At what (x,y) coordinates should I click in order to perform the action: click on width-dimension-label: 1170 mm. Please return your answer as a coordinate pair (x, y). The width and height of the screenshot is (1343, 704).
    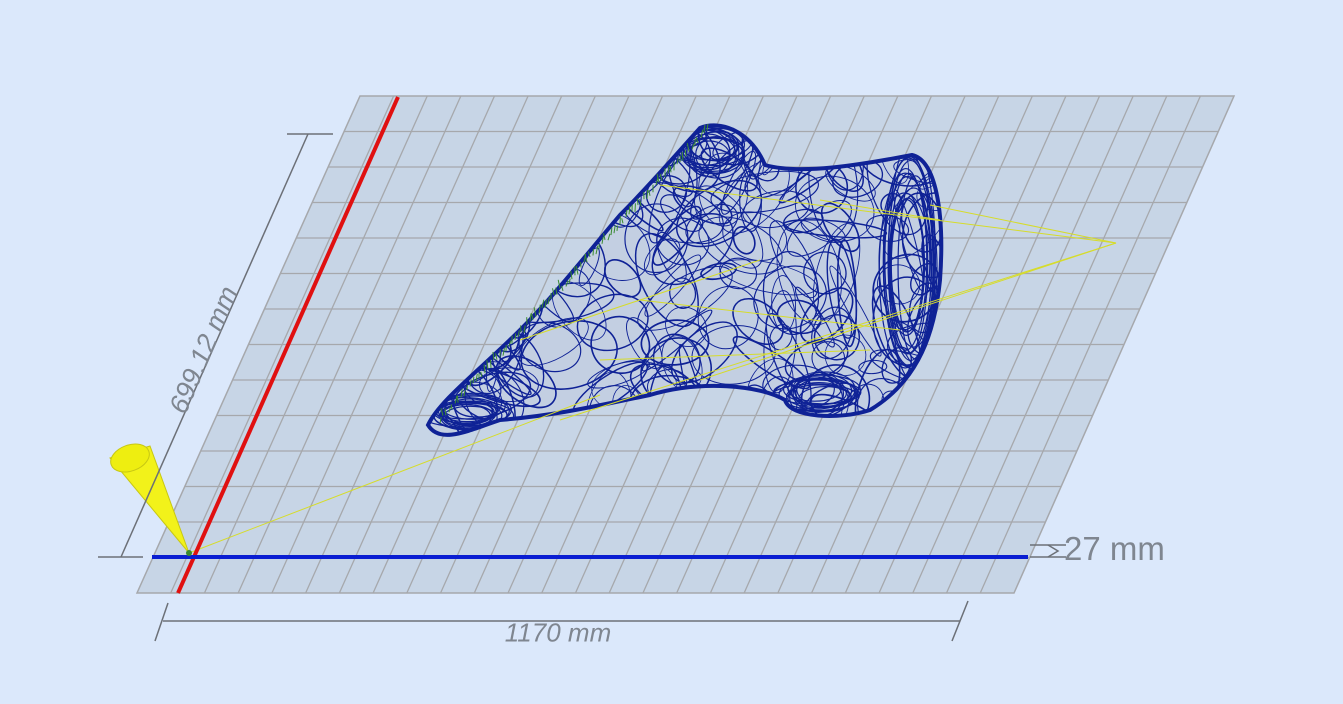
    Looking at the image, I should click on (558, 632).